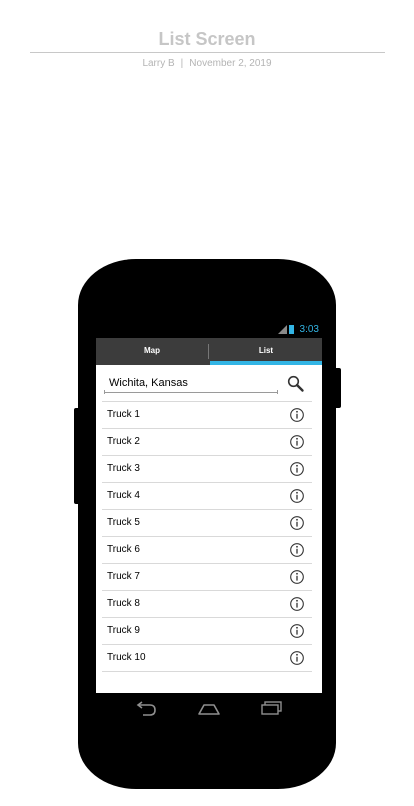 The image size is (414, 806). I want to click on status-bar: 3:03, so click(209, 329).